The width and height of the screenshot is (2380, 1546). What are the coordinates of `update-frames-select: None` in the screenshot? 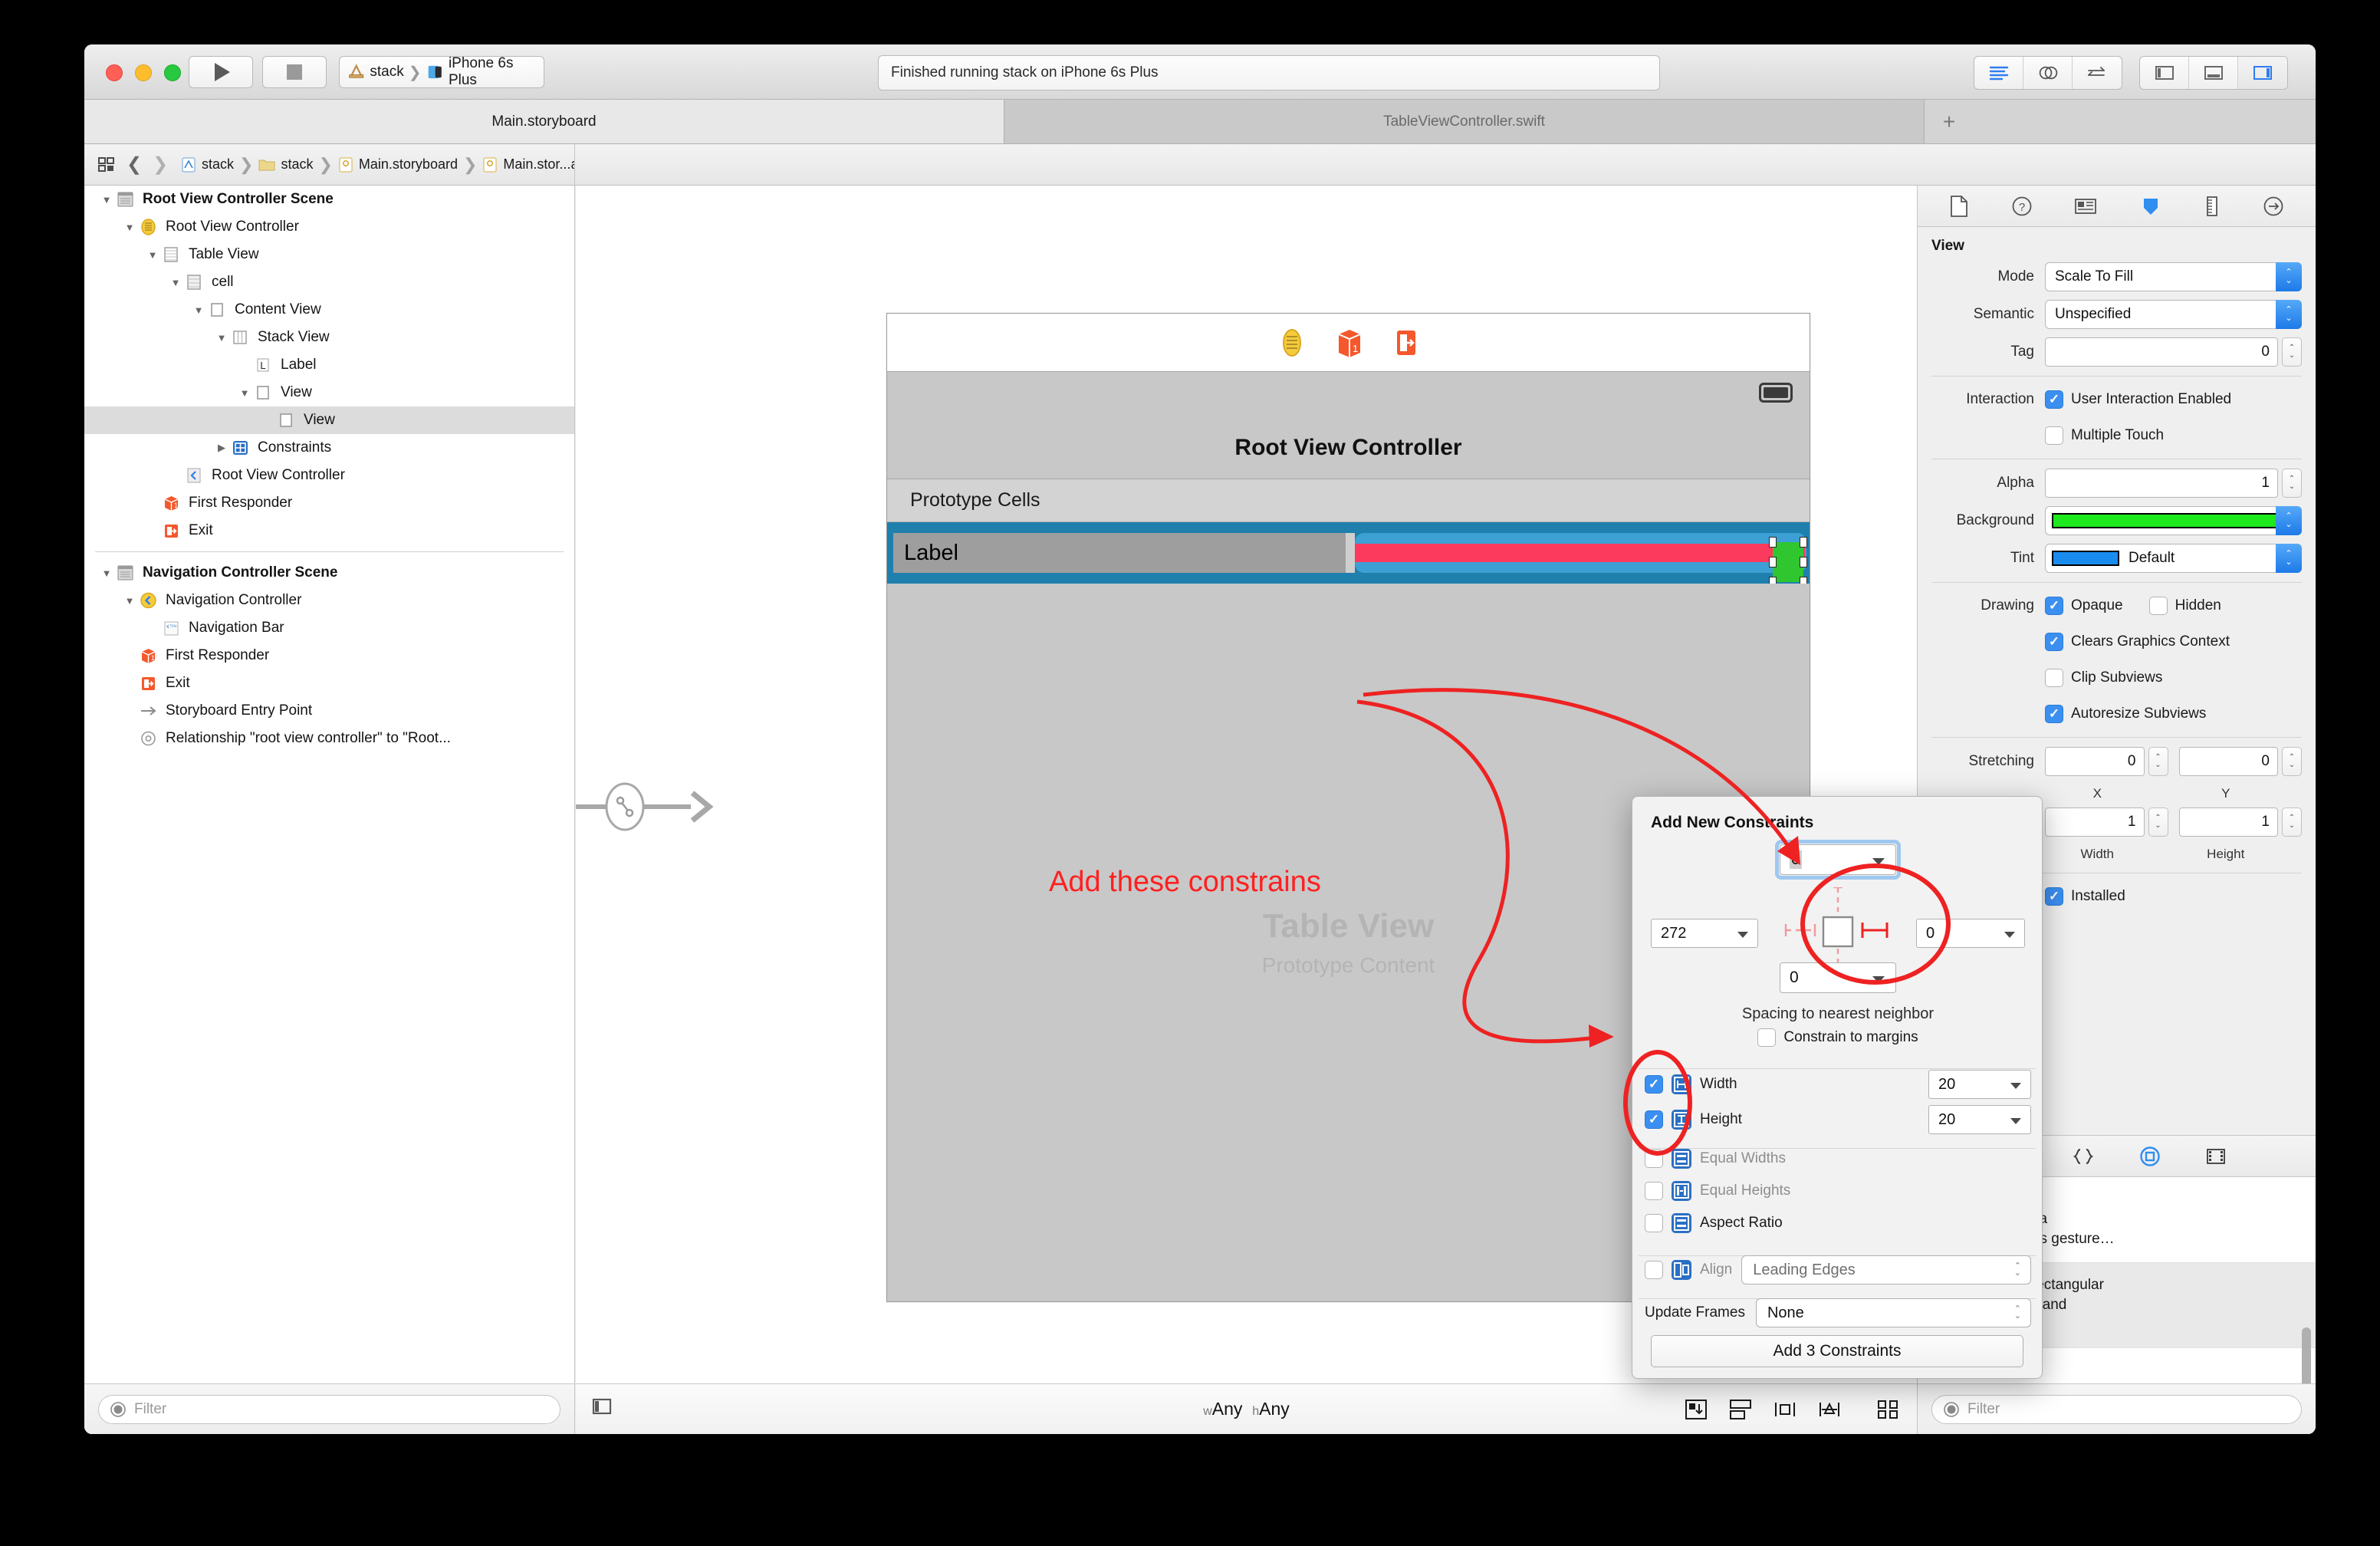 It's located at (1893, 1313).